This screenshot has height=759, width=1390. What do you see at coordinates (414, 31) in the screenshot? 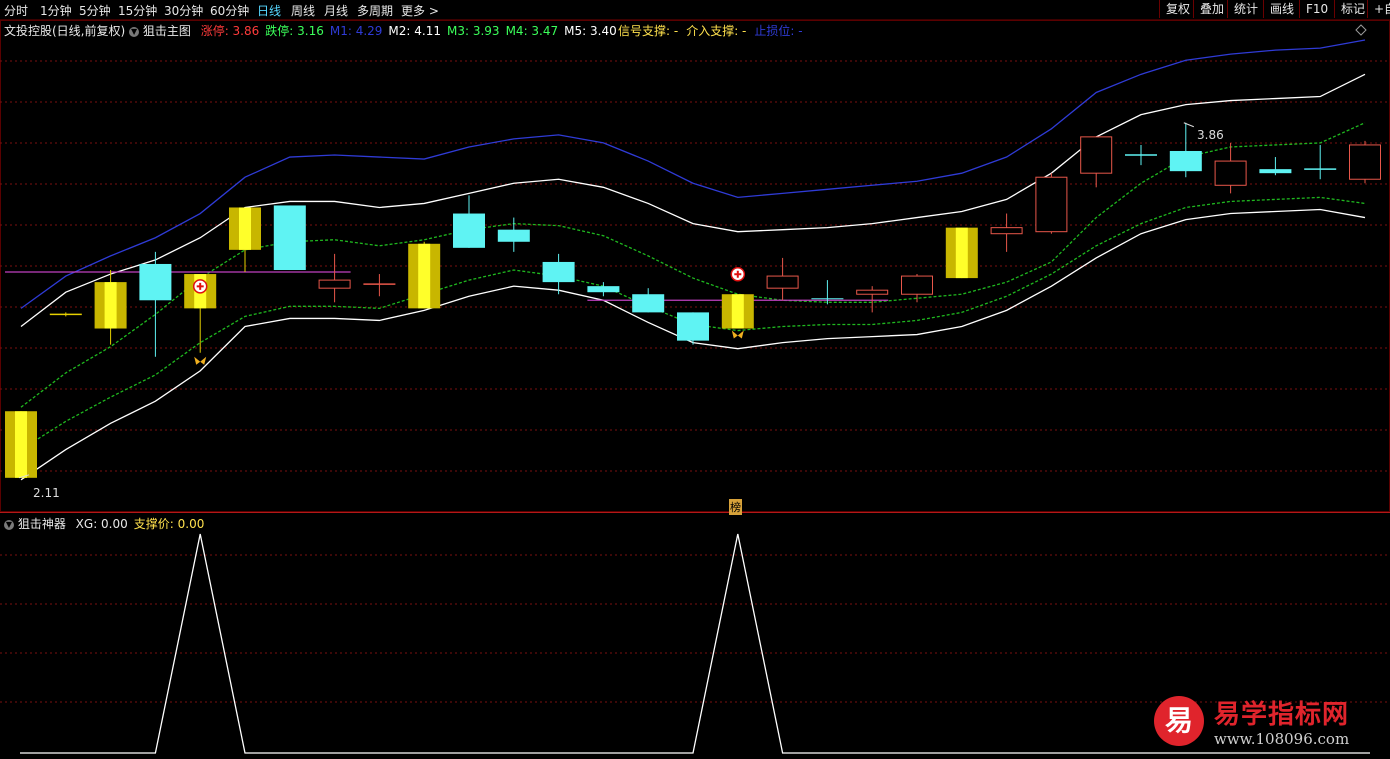
I see `main-legend-item-3: M2: 4.11` at bounding box center [414, 31].